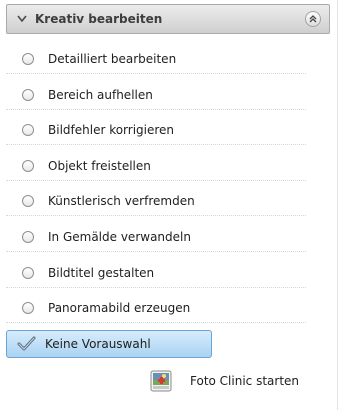 This screenshot has height=410, width=338. I want to click on option-label: Bereich aufhellen, so click(100, 94).